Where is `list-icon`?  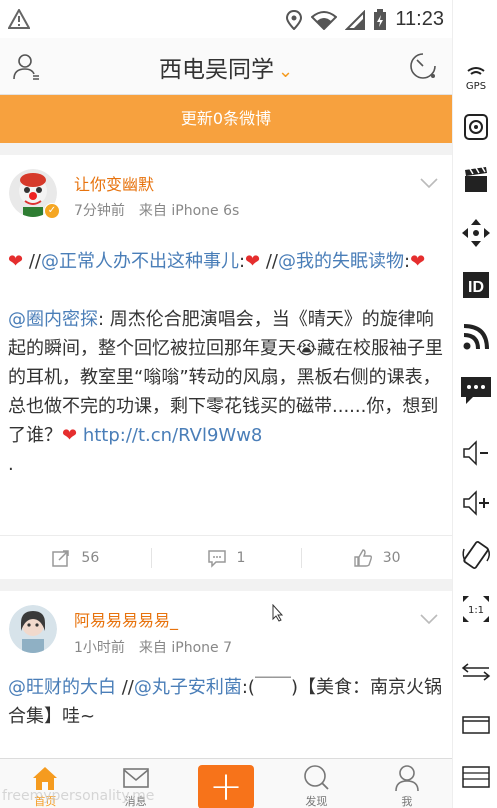
list-icon is located at coordinates (476, 777).